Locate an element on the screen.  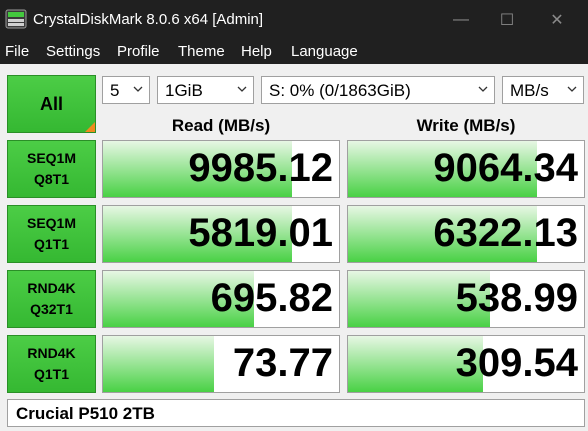
write-result: 309.54 is located at coordinates (466, 364).